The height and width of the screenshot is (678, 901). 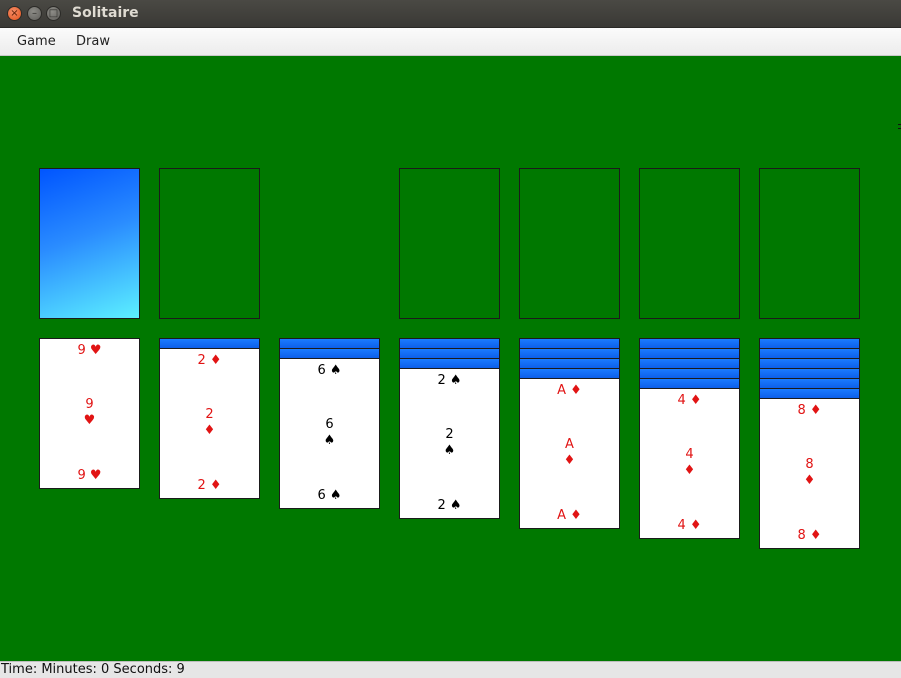 I want to click on status-bar: Time: Minutes: 0 Seconds: 9, so click(x=450, y=669).